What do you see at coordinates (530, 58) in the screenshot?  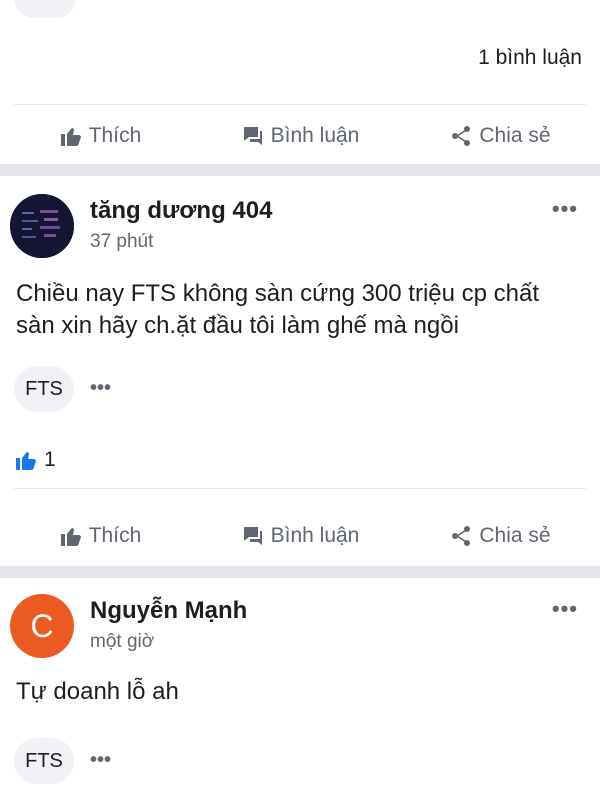 I see `comment-count: 1 bình luận` at bounding box center [530, 58].